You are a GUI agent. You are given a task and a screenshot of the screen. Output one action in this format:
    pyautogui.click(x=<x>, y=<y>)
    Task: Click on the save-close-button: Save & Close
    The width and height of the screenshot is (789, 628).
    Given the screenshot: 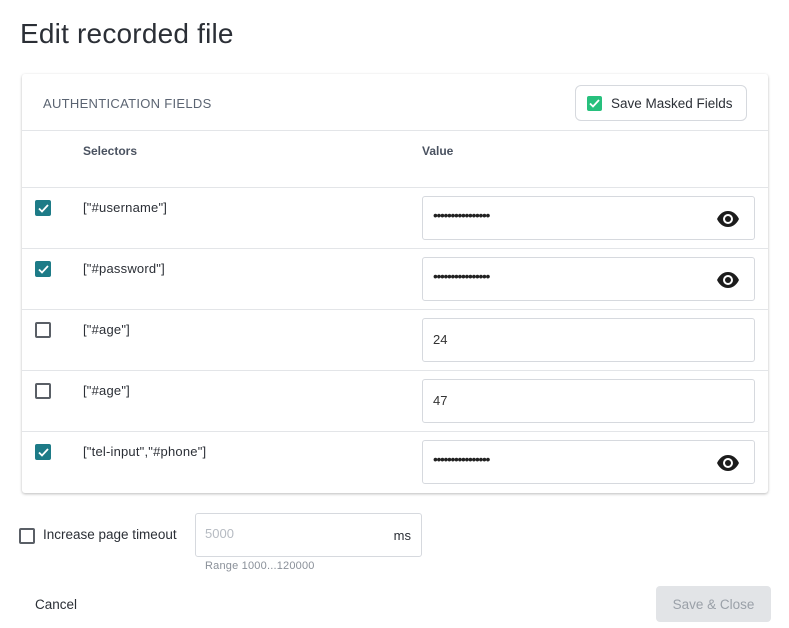 What is the action you would take?
    pyautogui.click(x=713, y=604)
    